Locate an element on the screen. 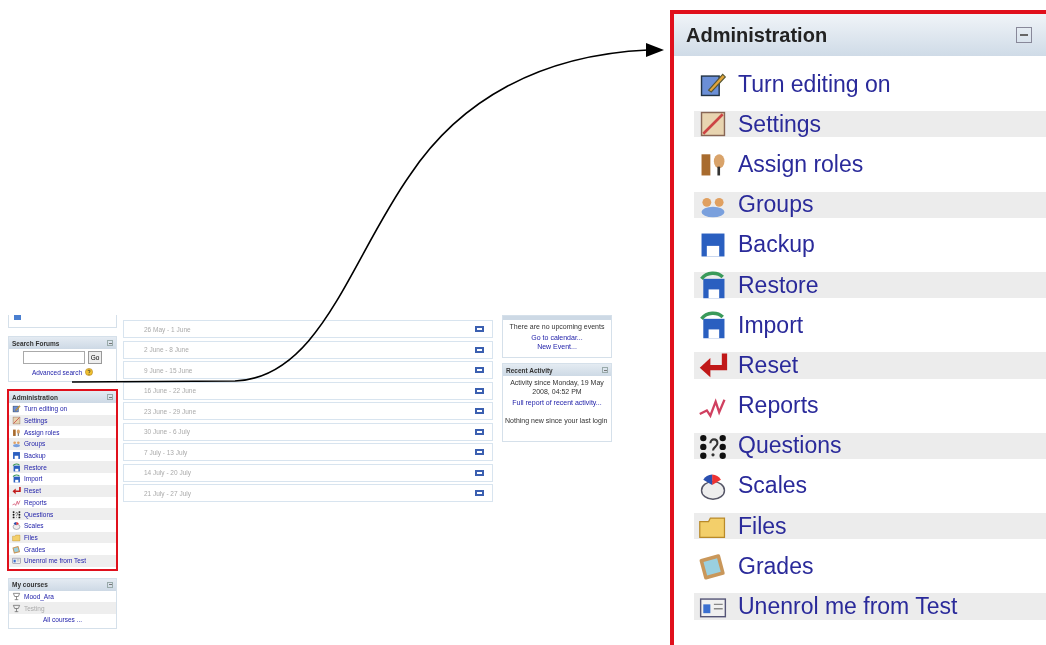 The width and height of the screenshot is (1046, 645). admin-link: Import is located at coordinates (771, 325).